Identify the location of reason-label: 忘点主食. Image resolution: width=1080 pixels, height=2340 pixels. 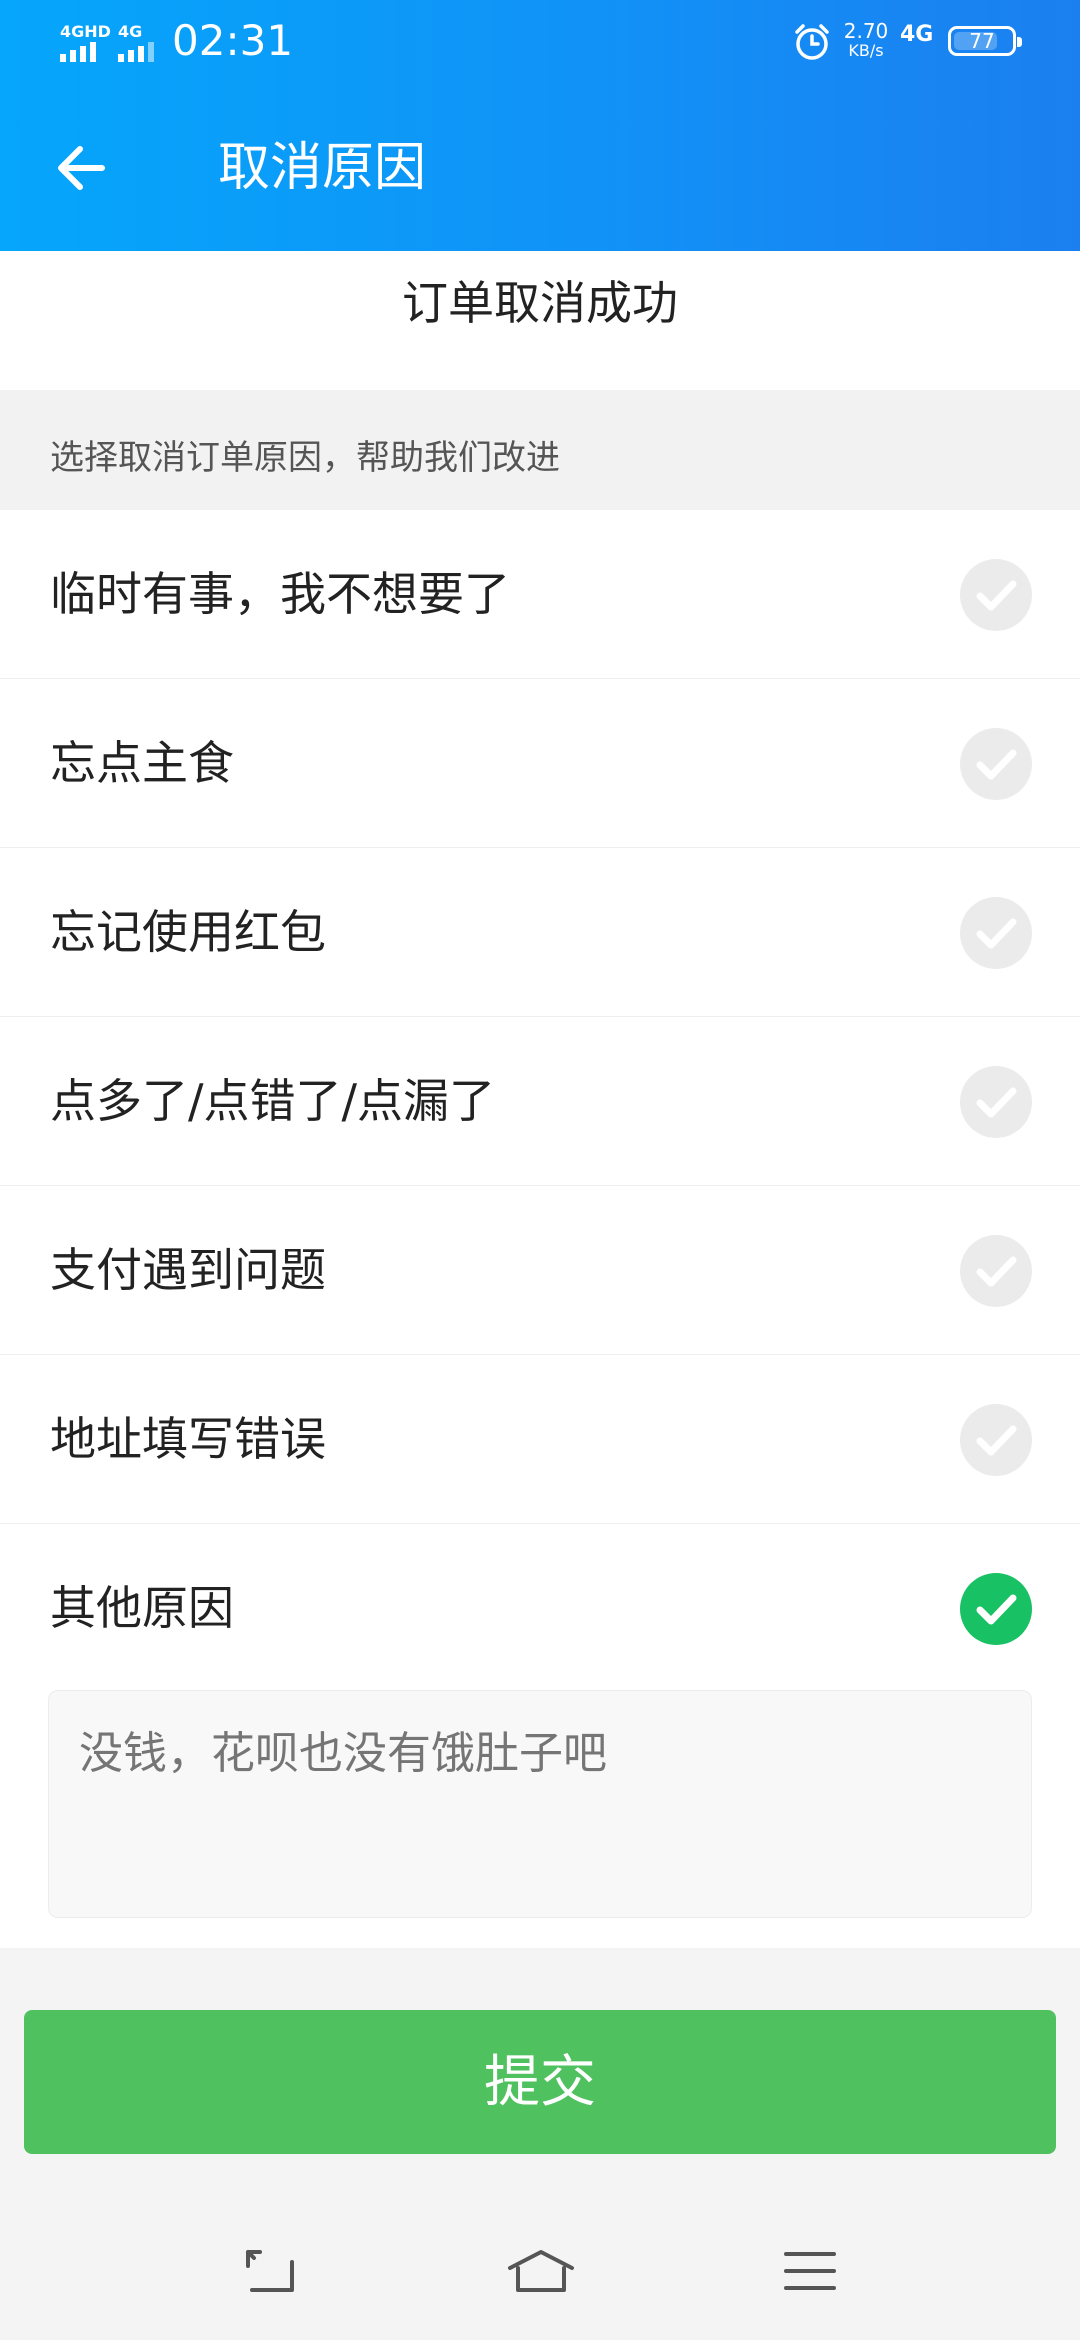
(142, 763).